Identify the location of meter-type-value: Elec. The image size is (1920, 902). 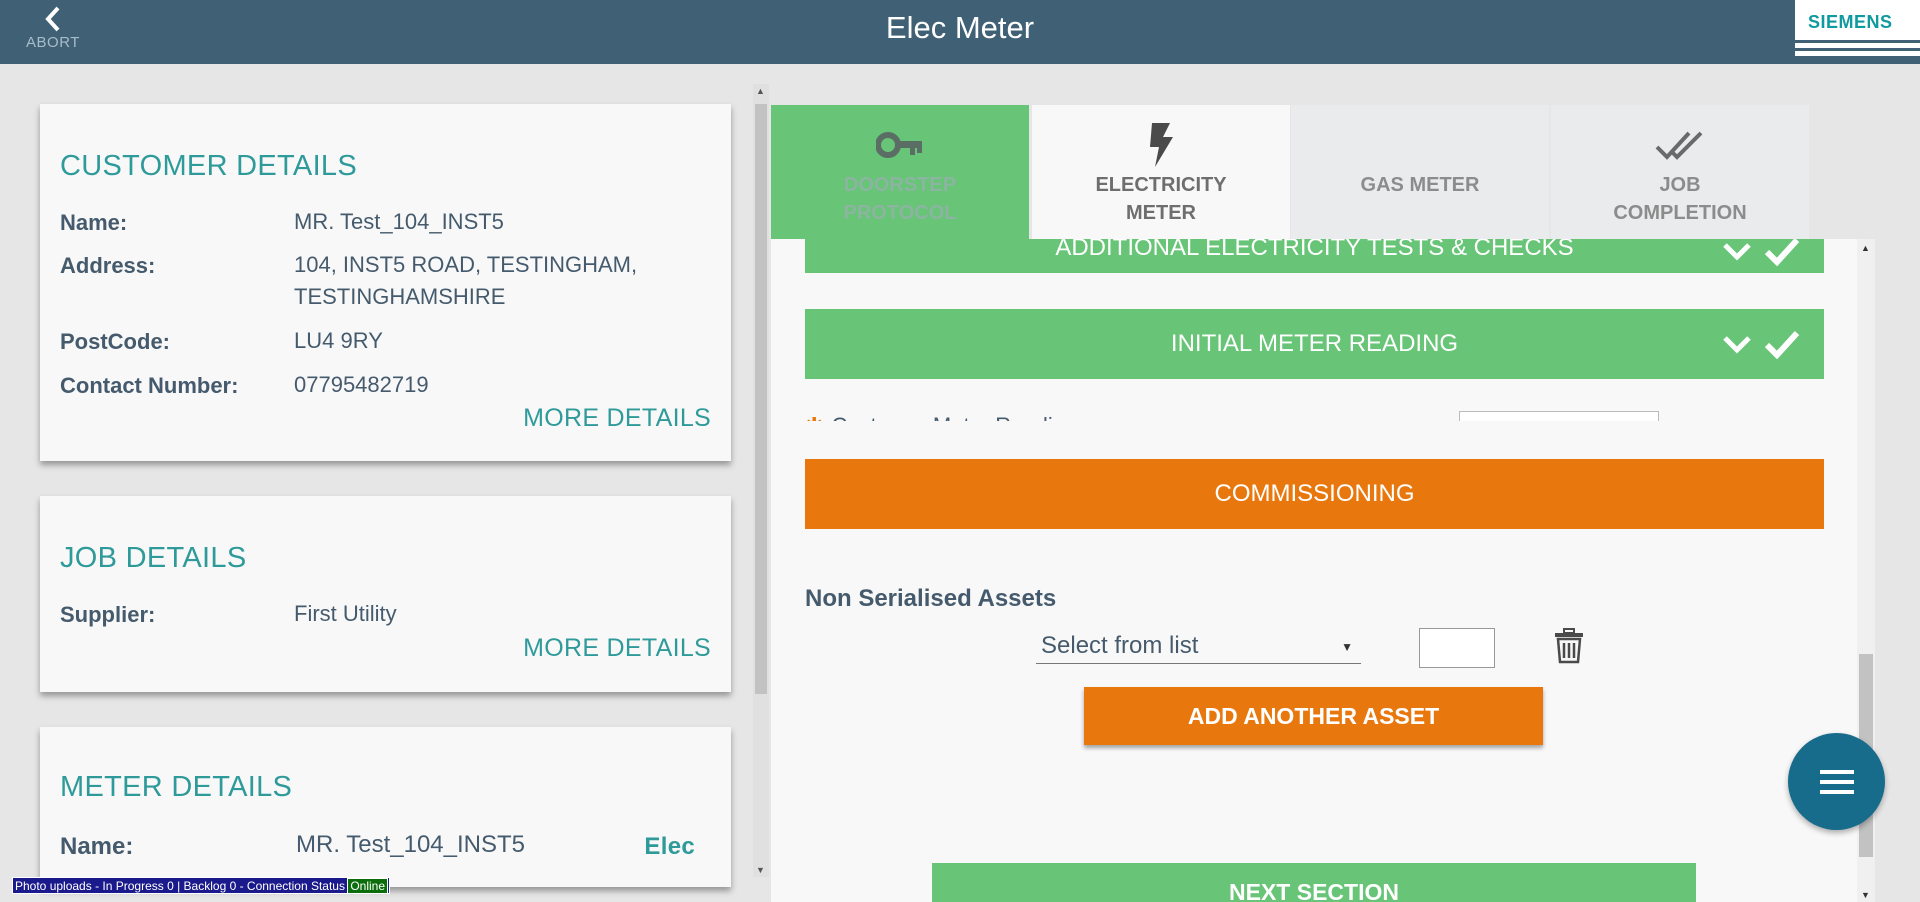
(669, 846).